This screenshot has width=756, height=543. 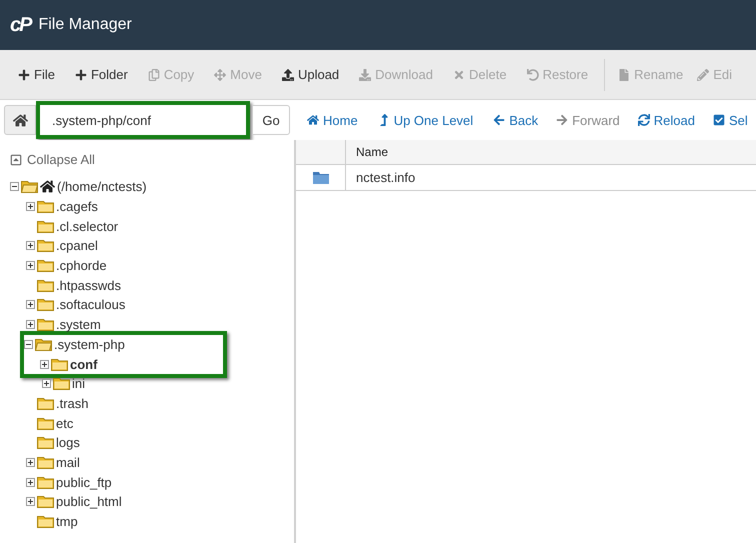 What do you see at coordinates (384, 120) in the screenshot?
I see `level-up-icon` at bounding box center [384, 120].